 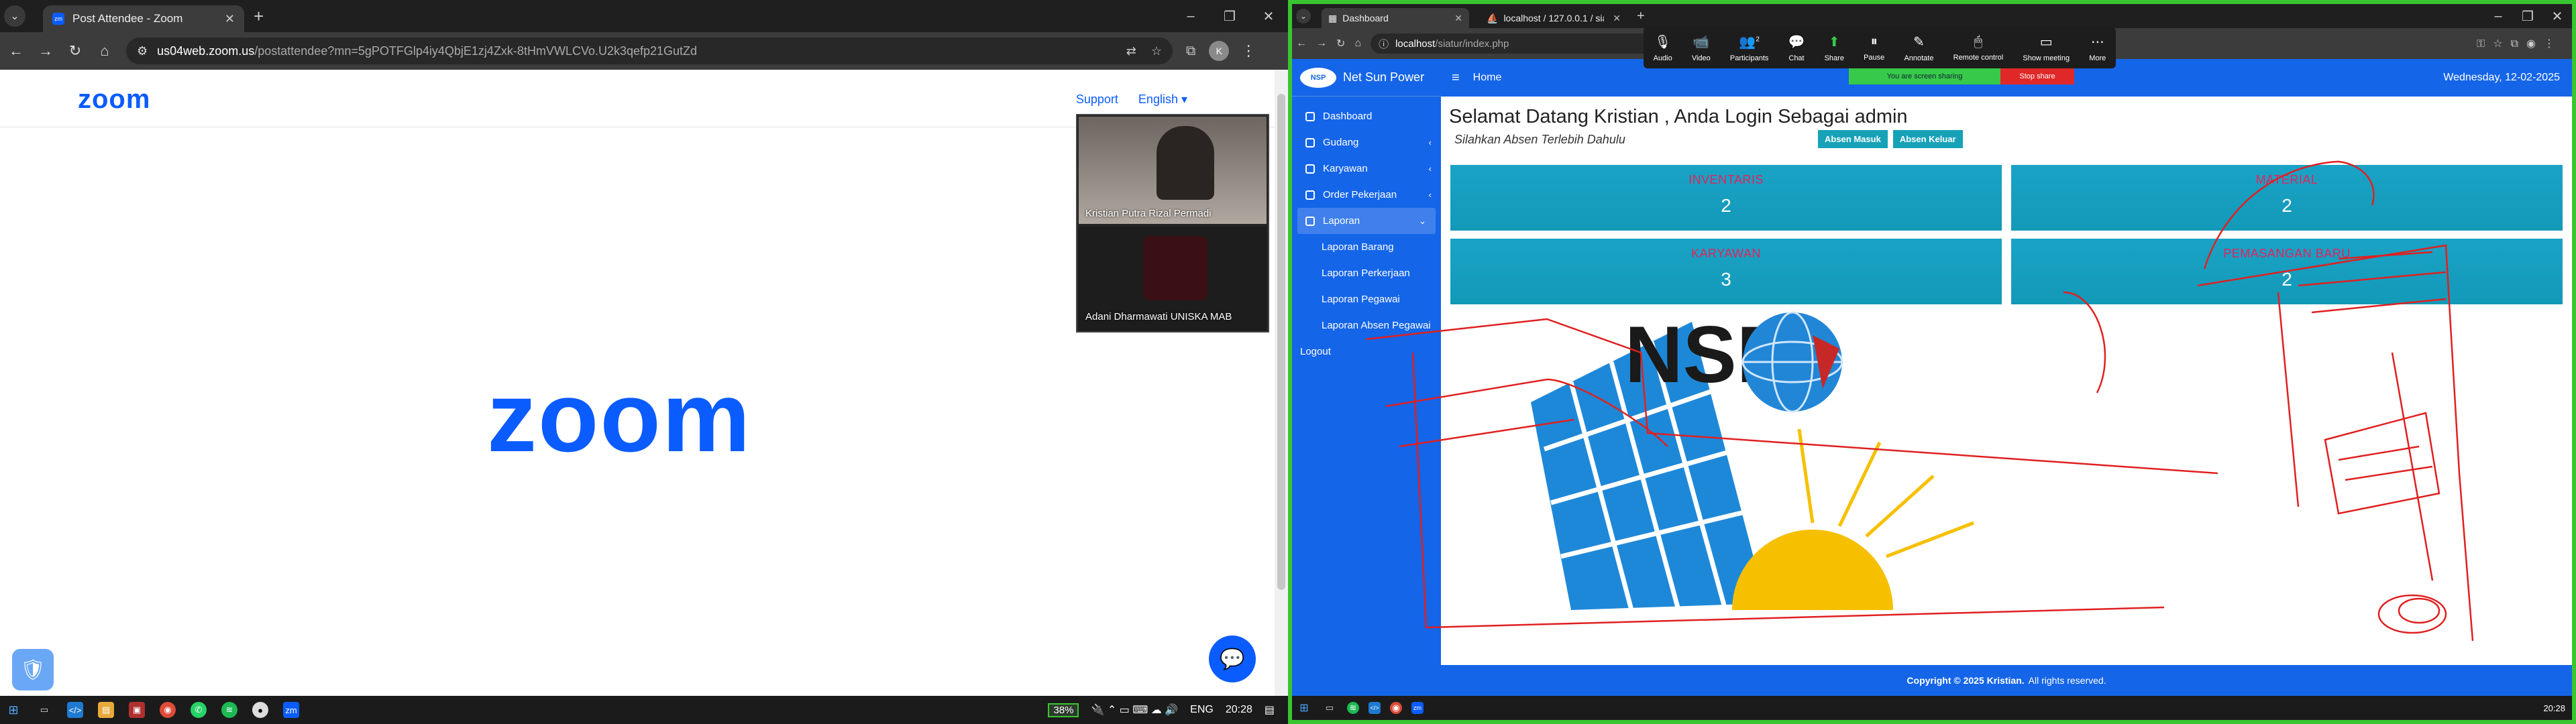 I want to click on zoom-favicon-icon: zm, so click(x=58, y=19).